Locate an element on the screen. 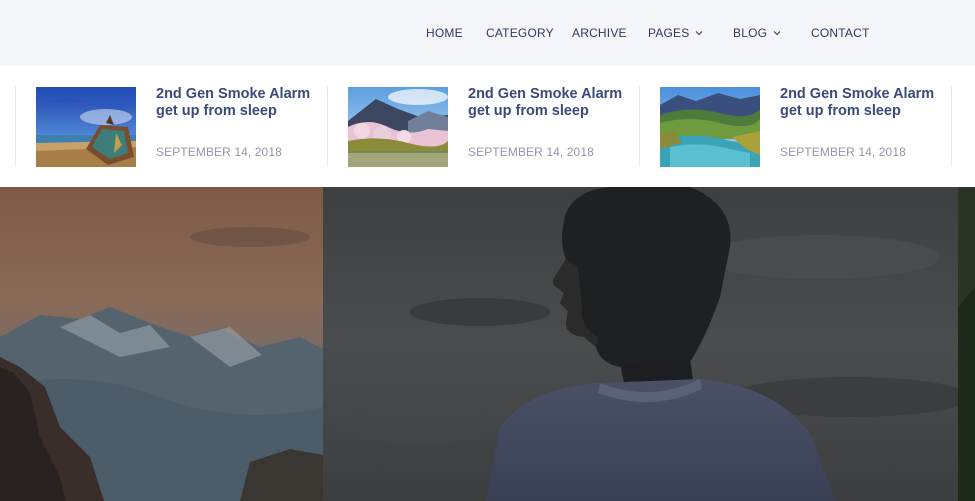  main-nav-menu: HOME CATEGORY ARCHIVE PAGES BLOG CONTACT is located at coordinates (648, 33).